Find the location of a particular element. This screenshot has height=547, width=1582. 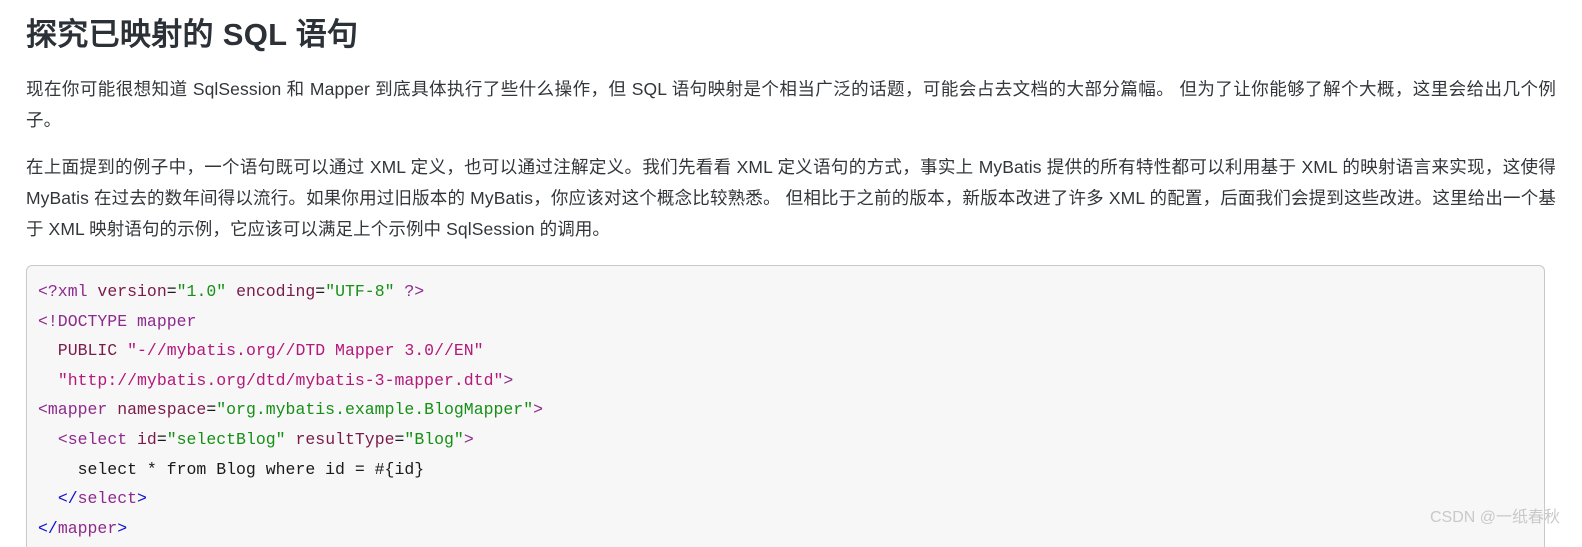

code-token: <mapper is located at coordinates (73, 410).